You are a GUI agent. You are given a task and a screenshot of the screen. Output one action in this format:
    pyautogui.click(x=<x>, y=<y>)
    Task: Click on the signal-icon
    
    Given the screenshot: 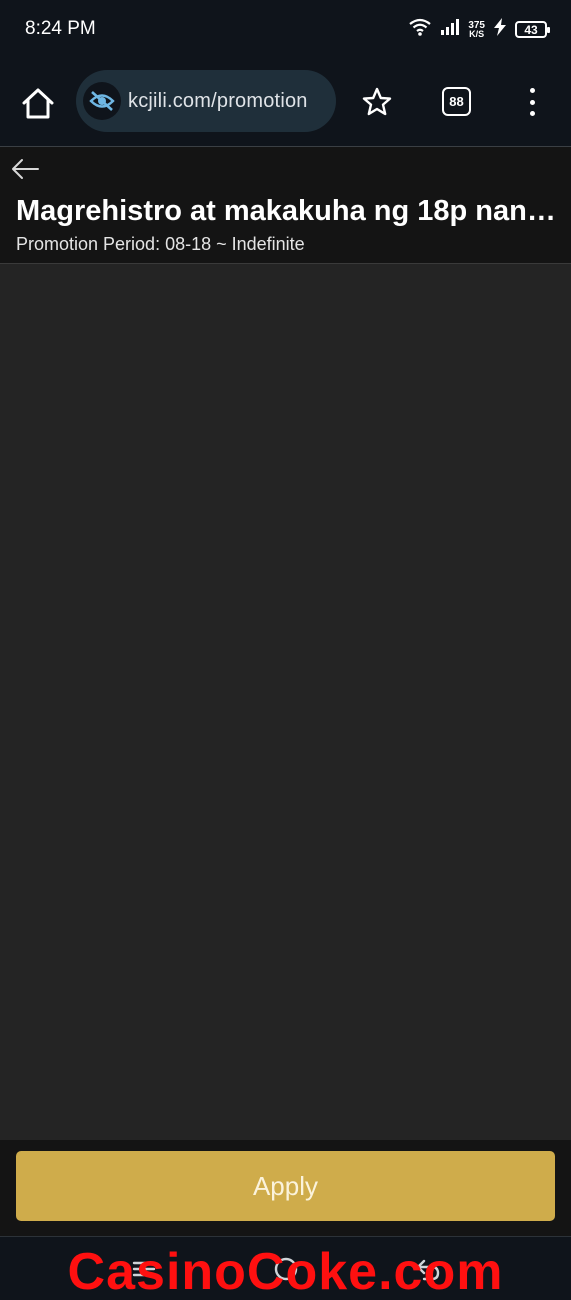 What is the action you would take?
    pyautogui.click(x=450, y=29)
    